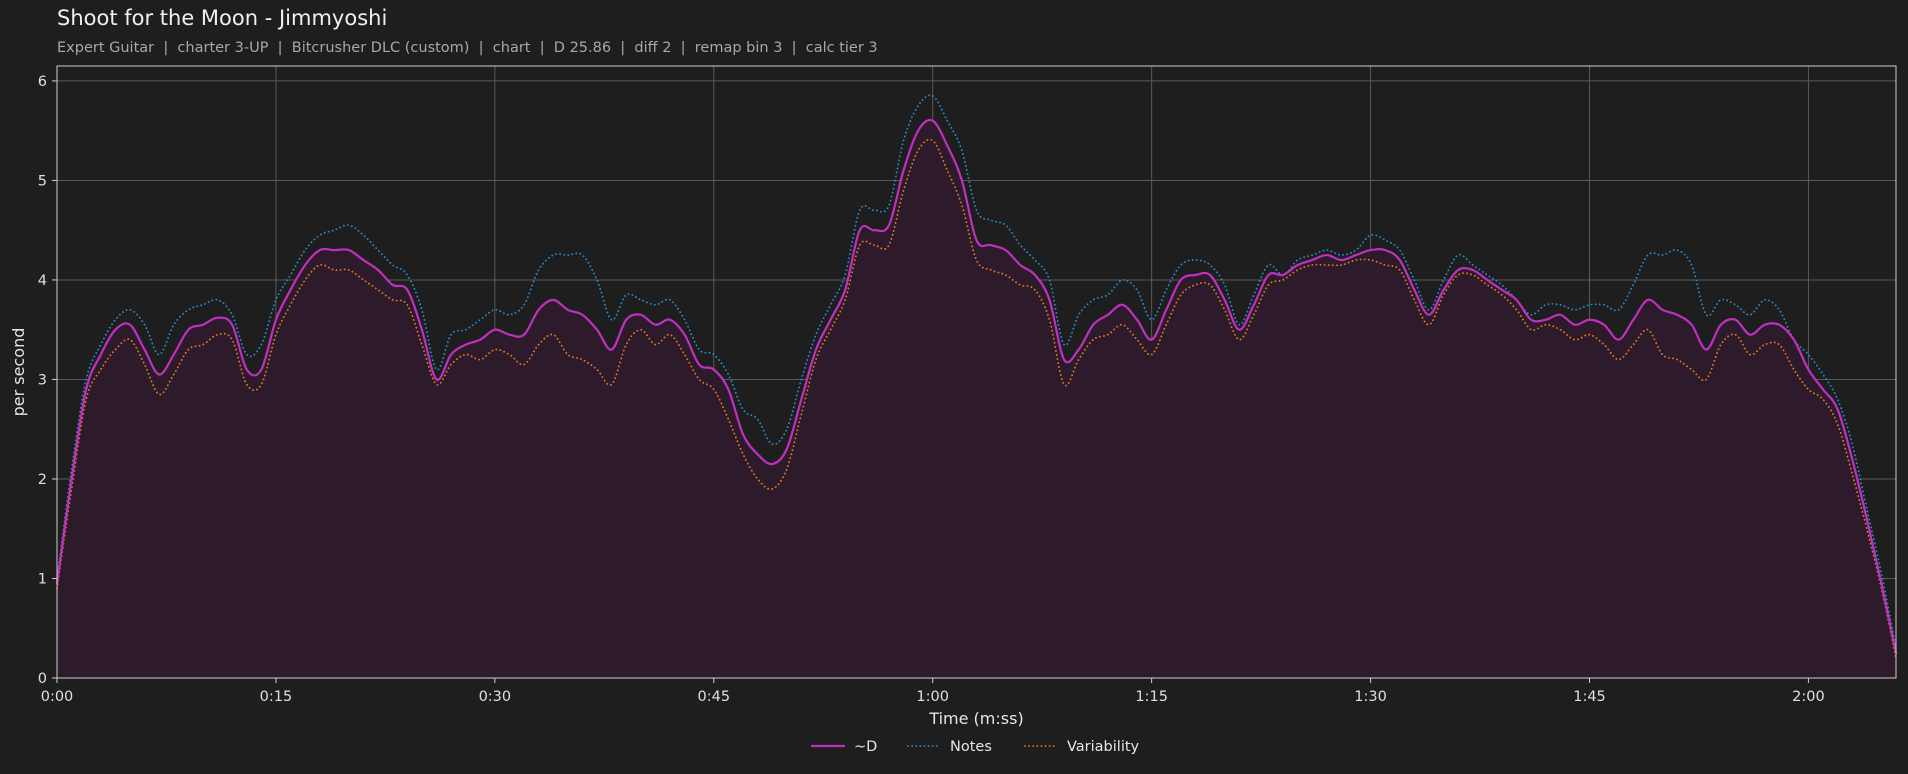 Image resolution: width=1908 pixels, height=774 pixels. I want to click on x-tick-label: 2:00, so click(1808, 697).